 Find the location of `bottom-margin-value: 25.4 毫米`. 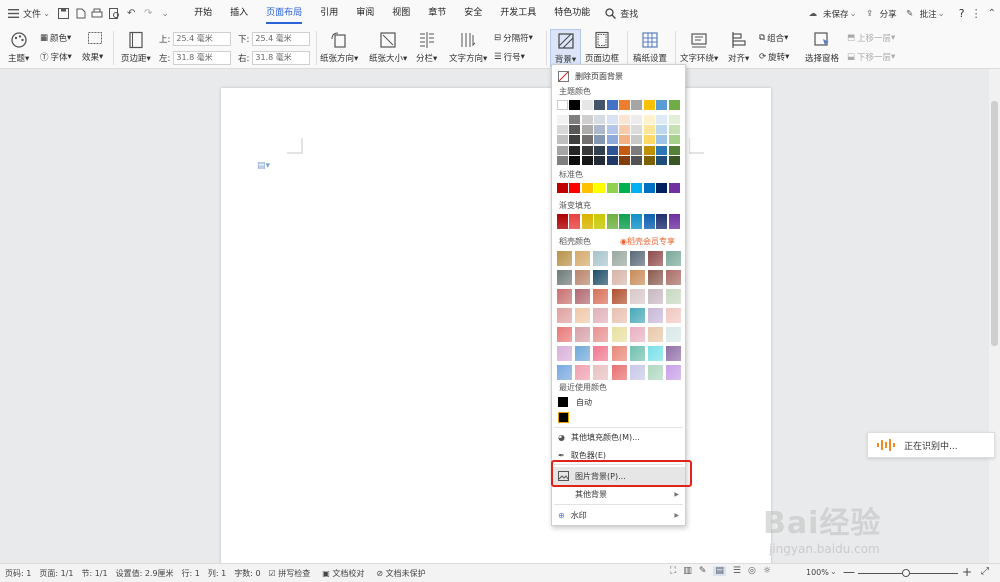

bottom-margin-value: 25.4 毫米 is located at coordinates (281, 39).